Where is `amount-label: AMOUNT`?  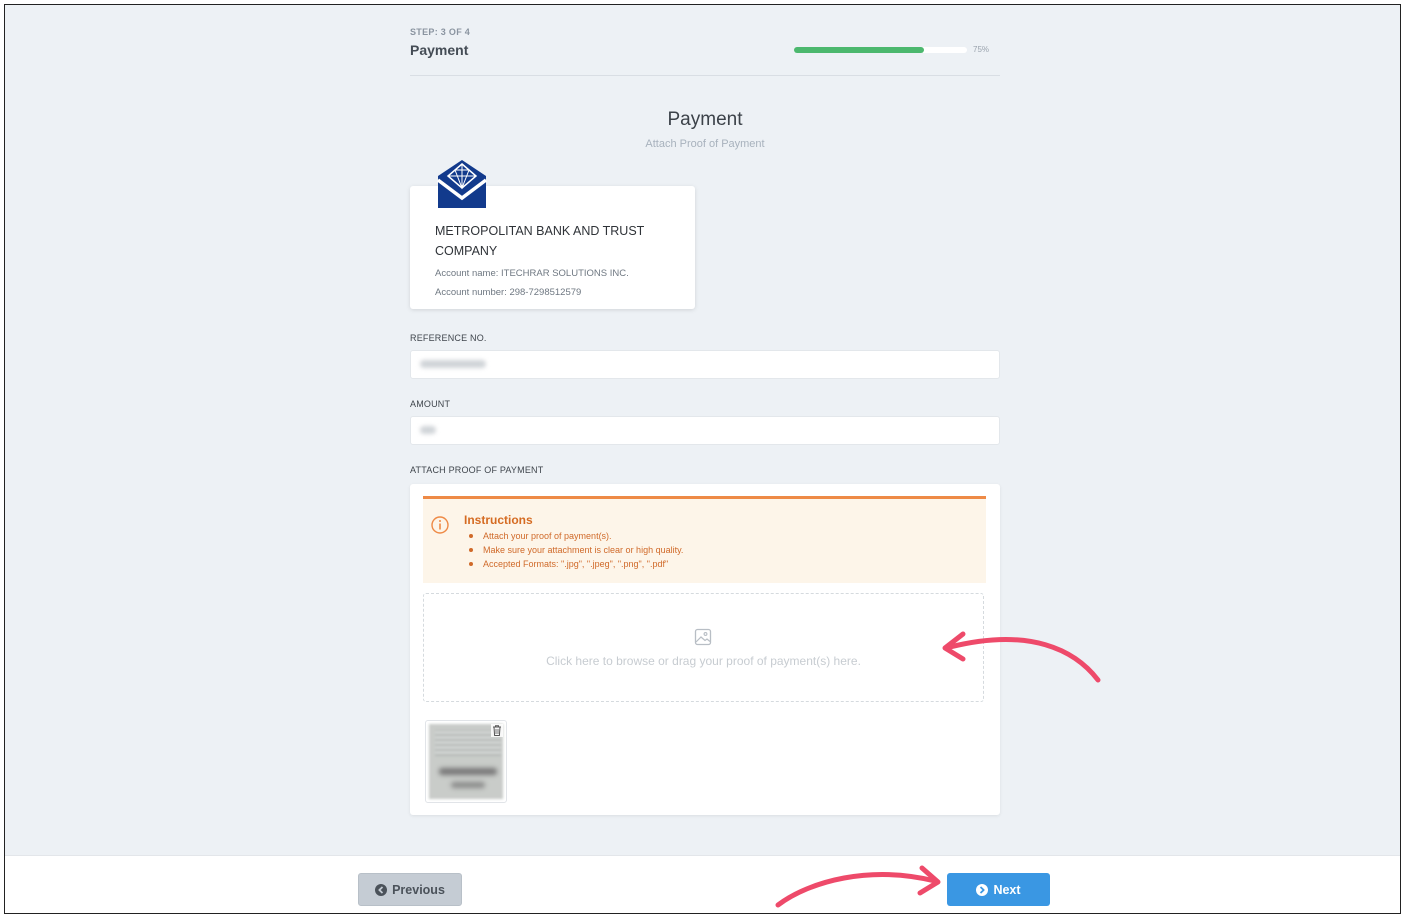 amount-label: AMOUNT is located at coordinates (430, 404).